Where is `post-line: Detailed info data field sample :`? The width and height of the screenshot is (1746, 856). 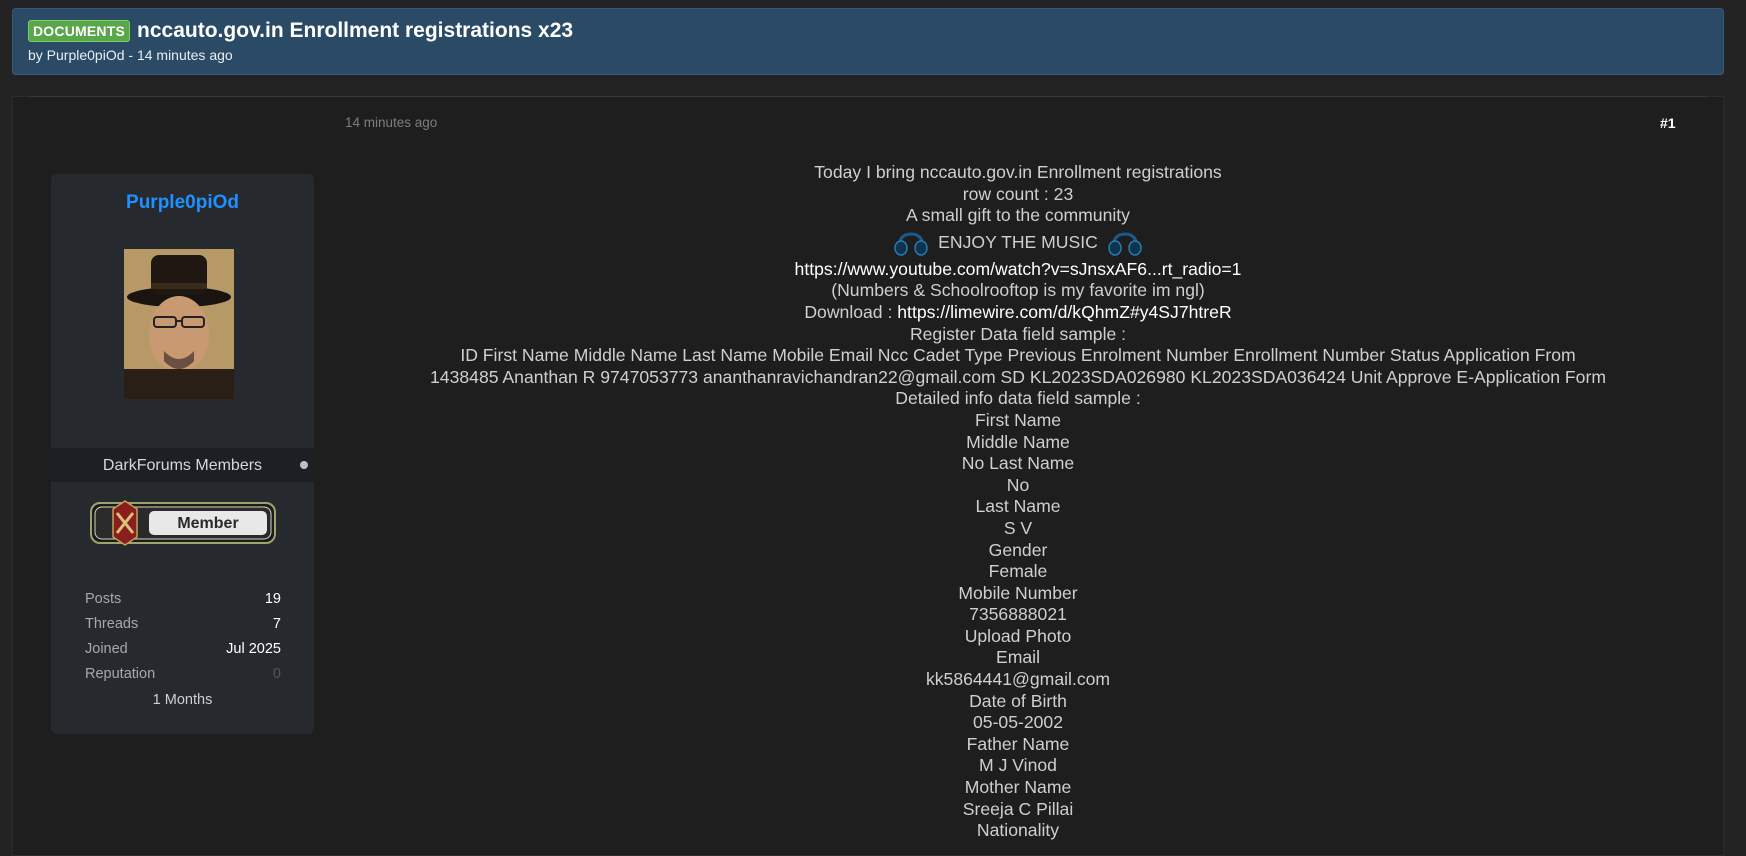 post-line: Detailed info data field sample : is located at coordinates (1018, 398).